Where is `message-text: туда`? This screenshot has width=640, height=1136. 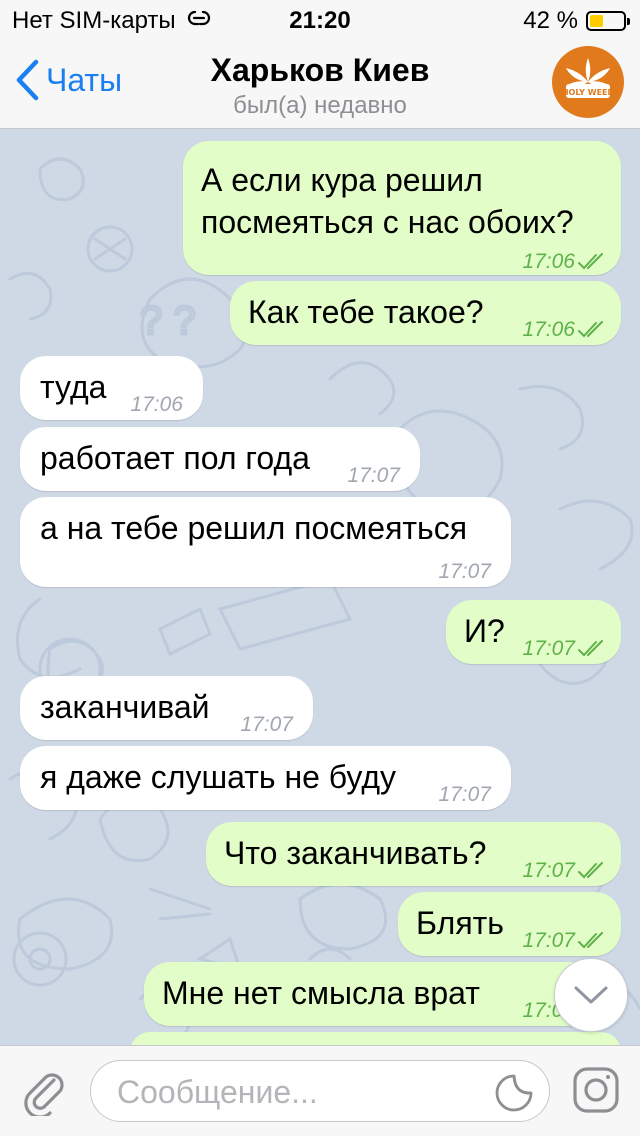
message-text: туда is located at coordinates (73, 387).